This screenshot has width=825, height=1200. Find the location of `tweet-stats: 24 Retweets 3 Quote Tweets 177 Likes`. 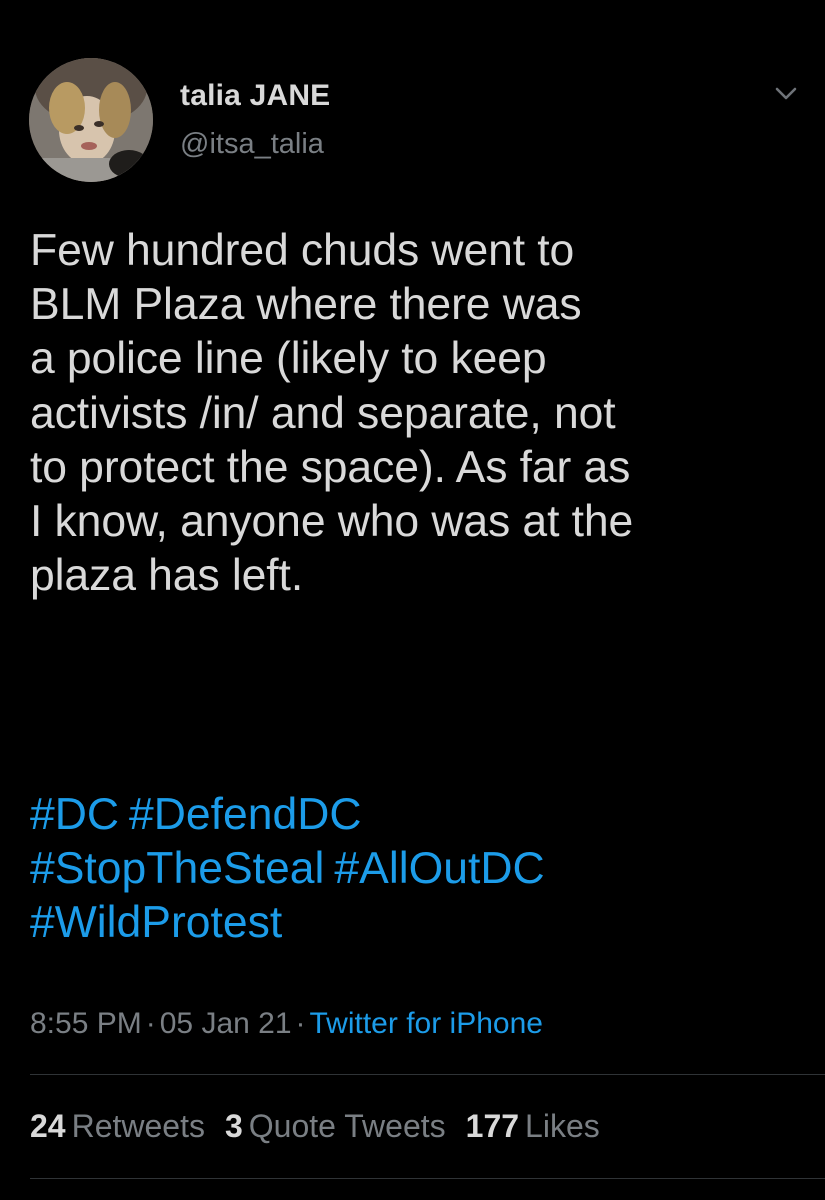

tweet-stats: 24 Retweets 3 Quote Tweets 177 Likes is located at coordinates (325, 1126).